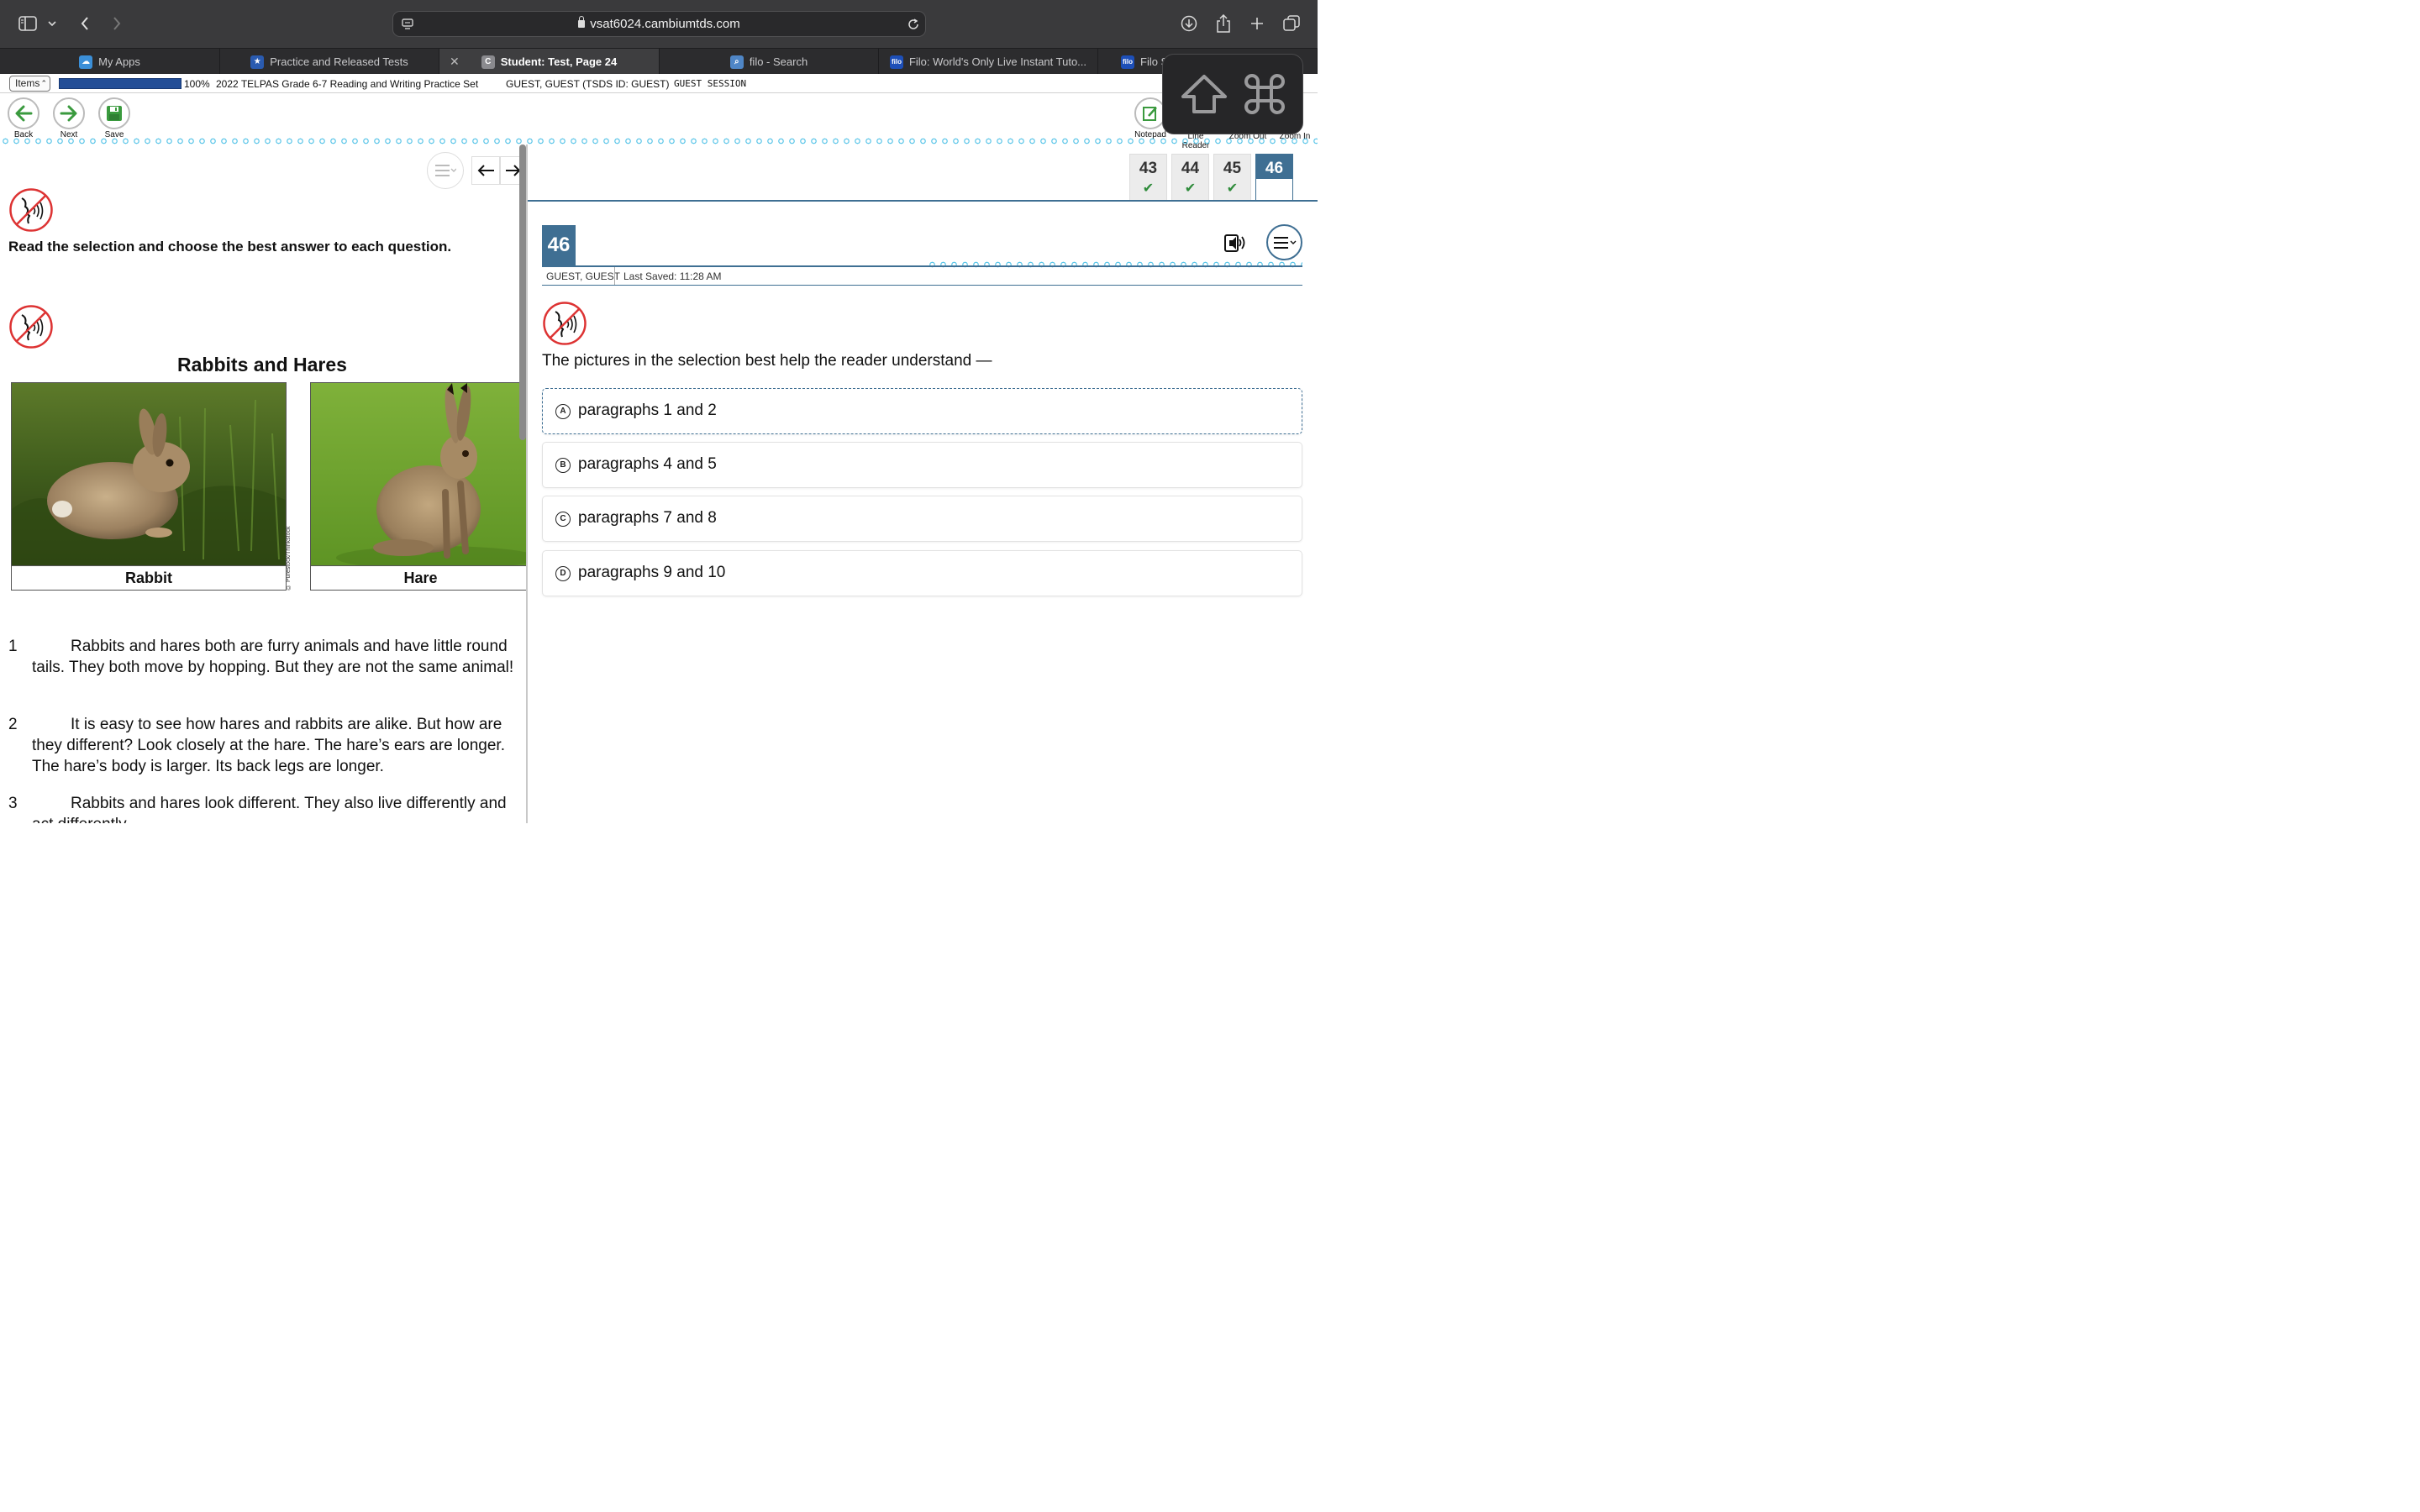  I want to click on answer-option-d: D paragraphs 9 and 10, so click(922, 573).